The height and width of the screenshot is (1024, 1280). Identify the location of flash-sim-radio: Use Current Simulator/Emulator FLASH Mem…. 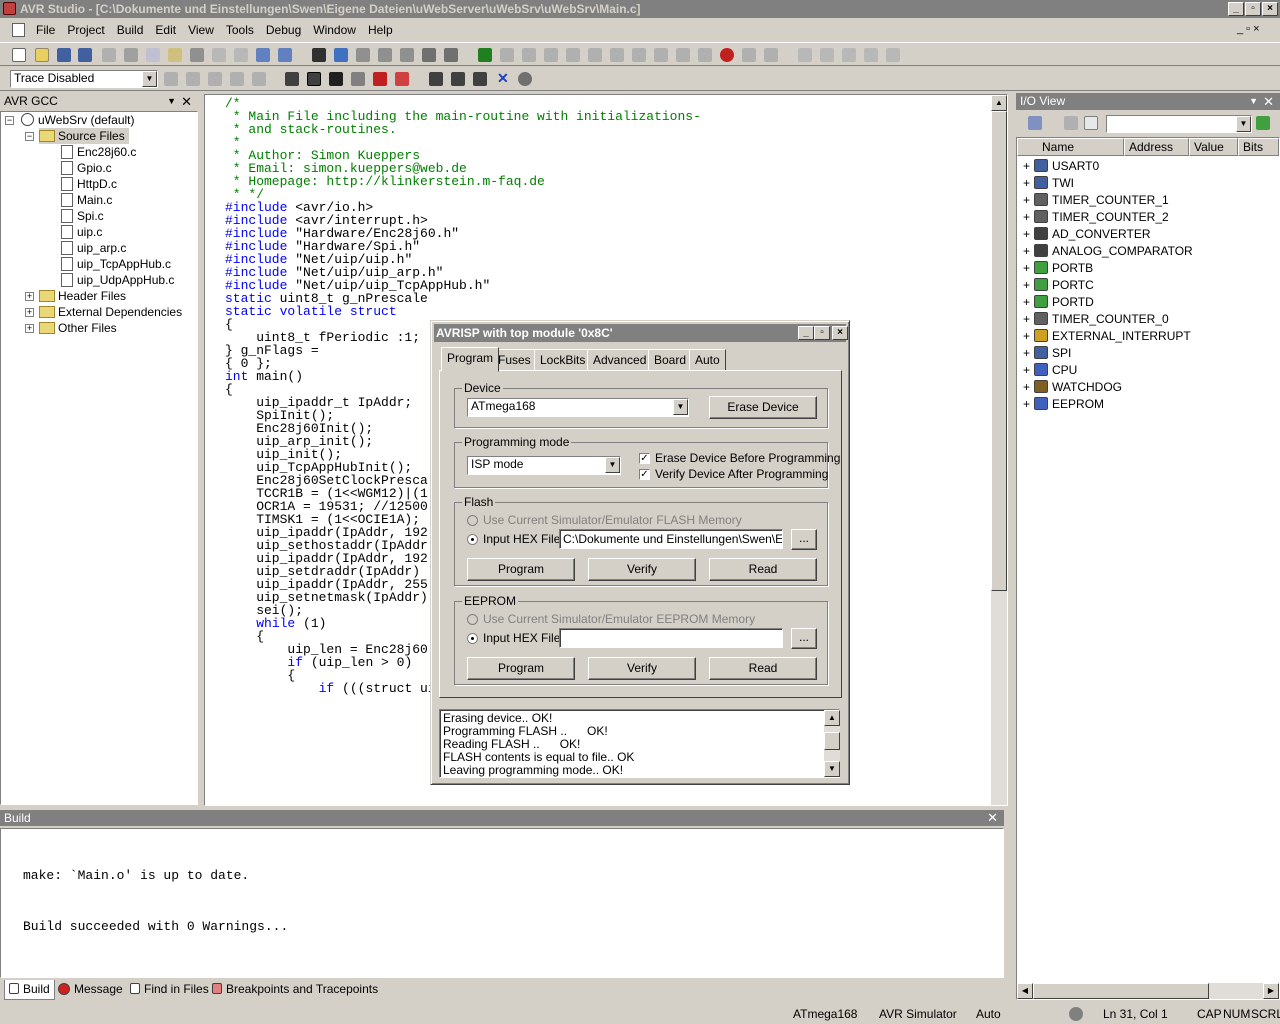
(604, 520).